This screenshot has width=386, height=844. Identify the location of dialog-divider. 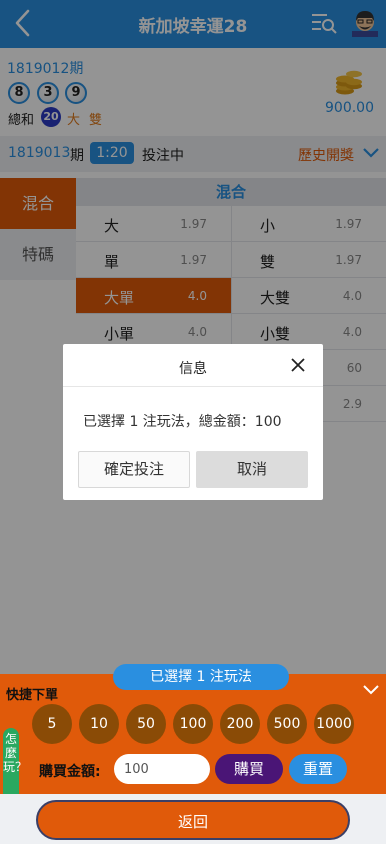
(193, 386).